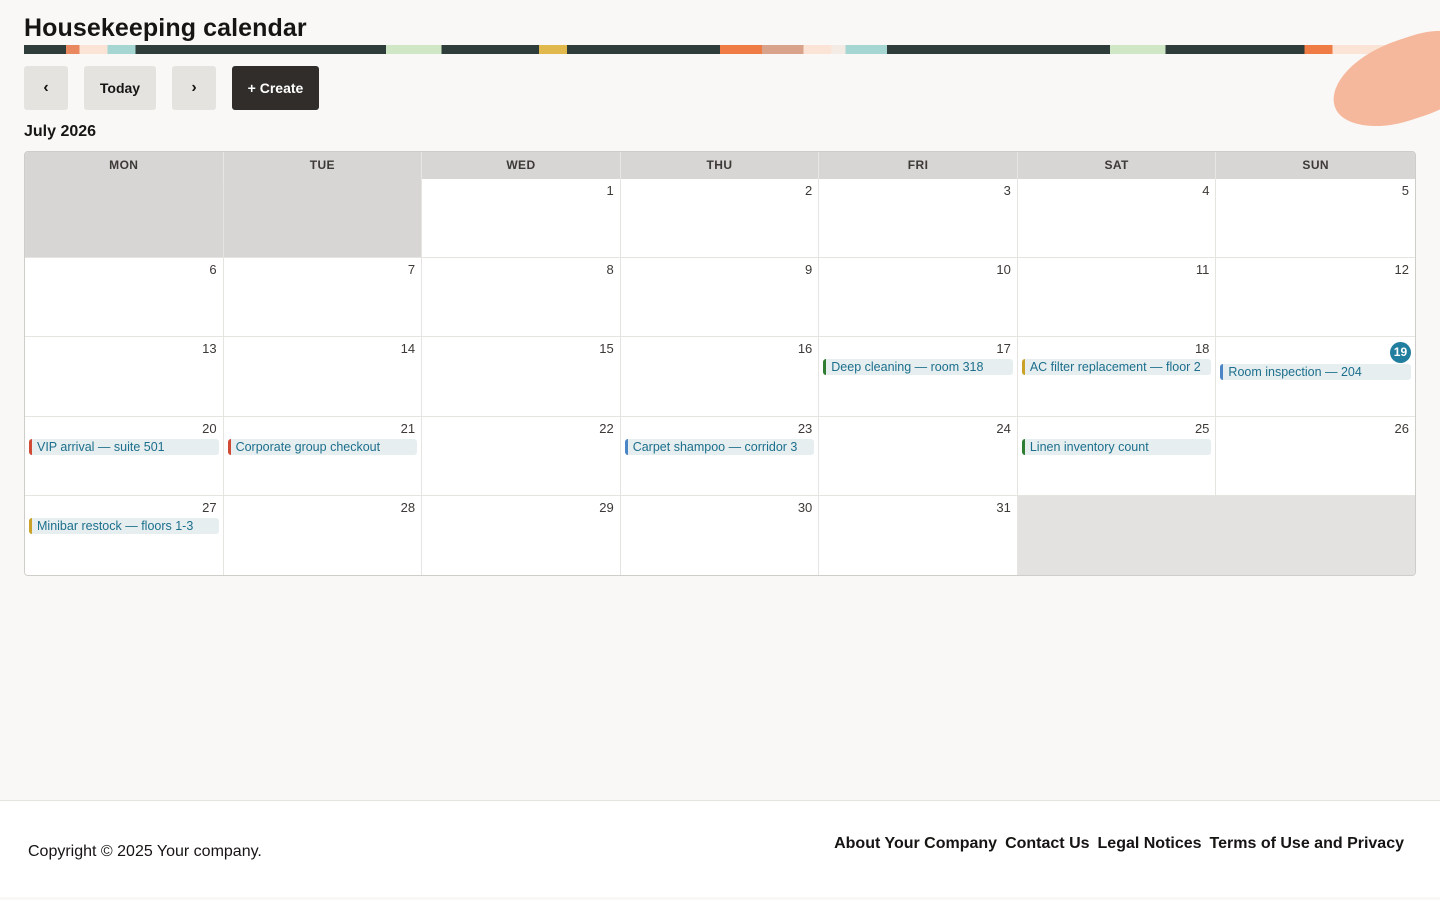 This screenshot has height=900, width=1440. Describe the element at coordinates (1307, 844) in the screenshot. I see `footer-link-terms: Terms of Use and Privacy` at that location.